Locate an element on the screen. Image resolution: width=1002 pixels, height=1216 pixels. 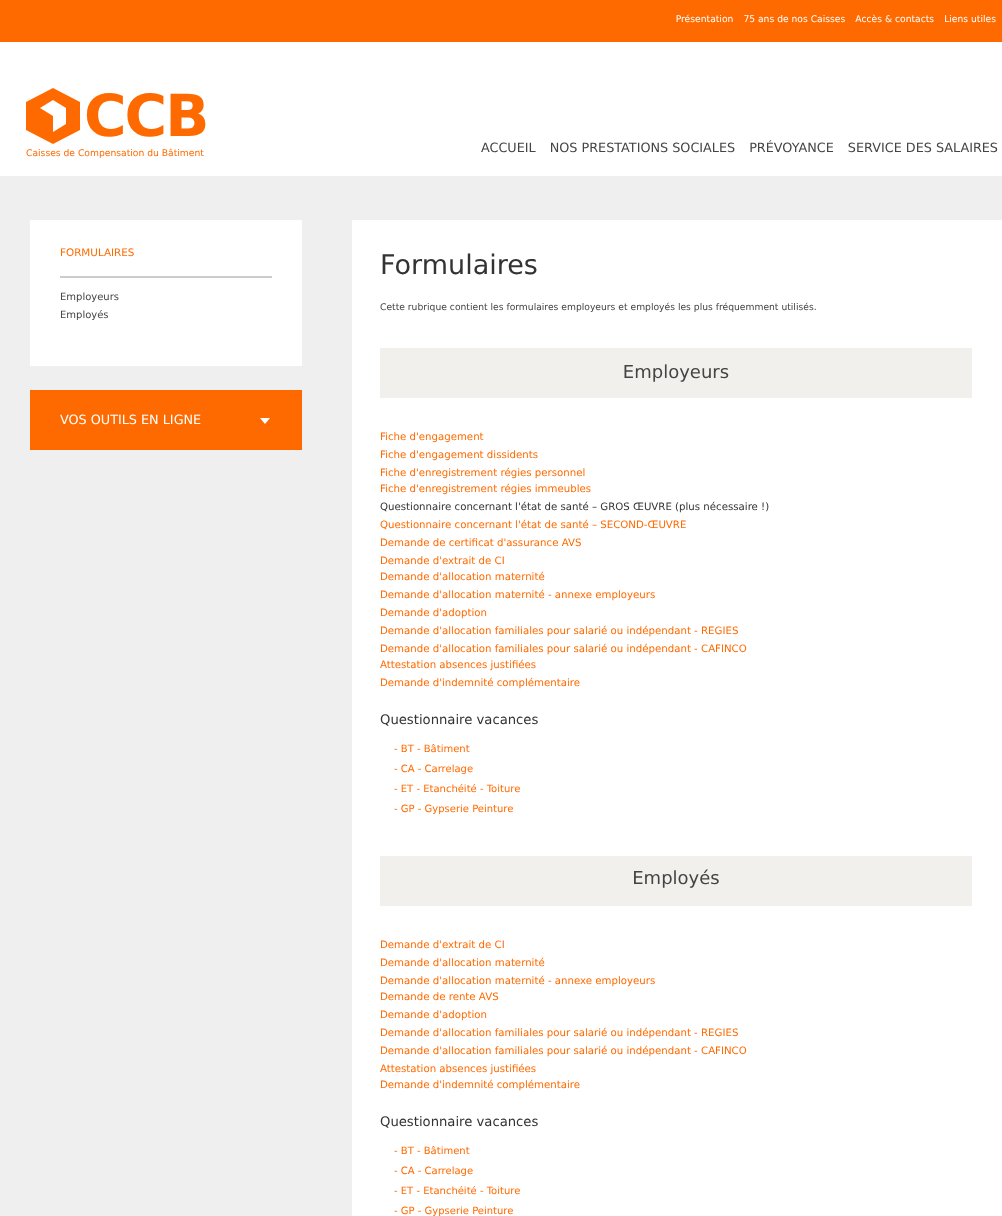
section-heading: Employeurs is located at coordinates (676, 373).